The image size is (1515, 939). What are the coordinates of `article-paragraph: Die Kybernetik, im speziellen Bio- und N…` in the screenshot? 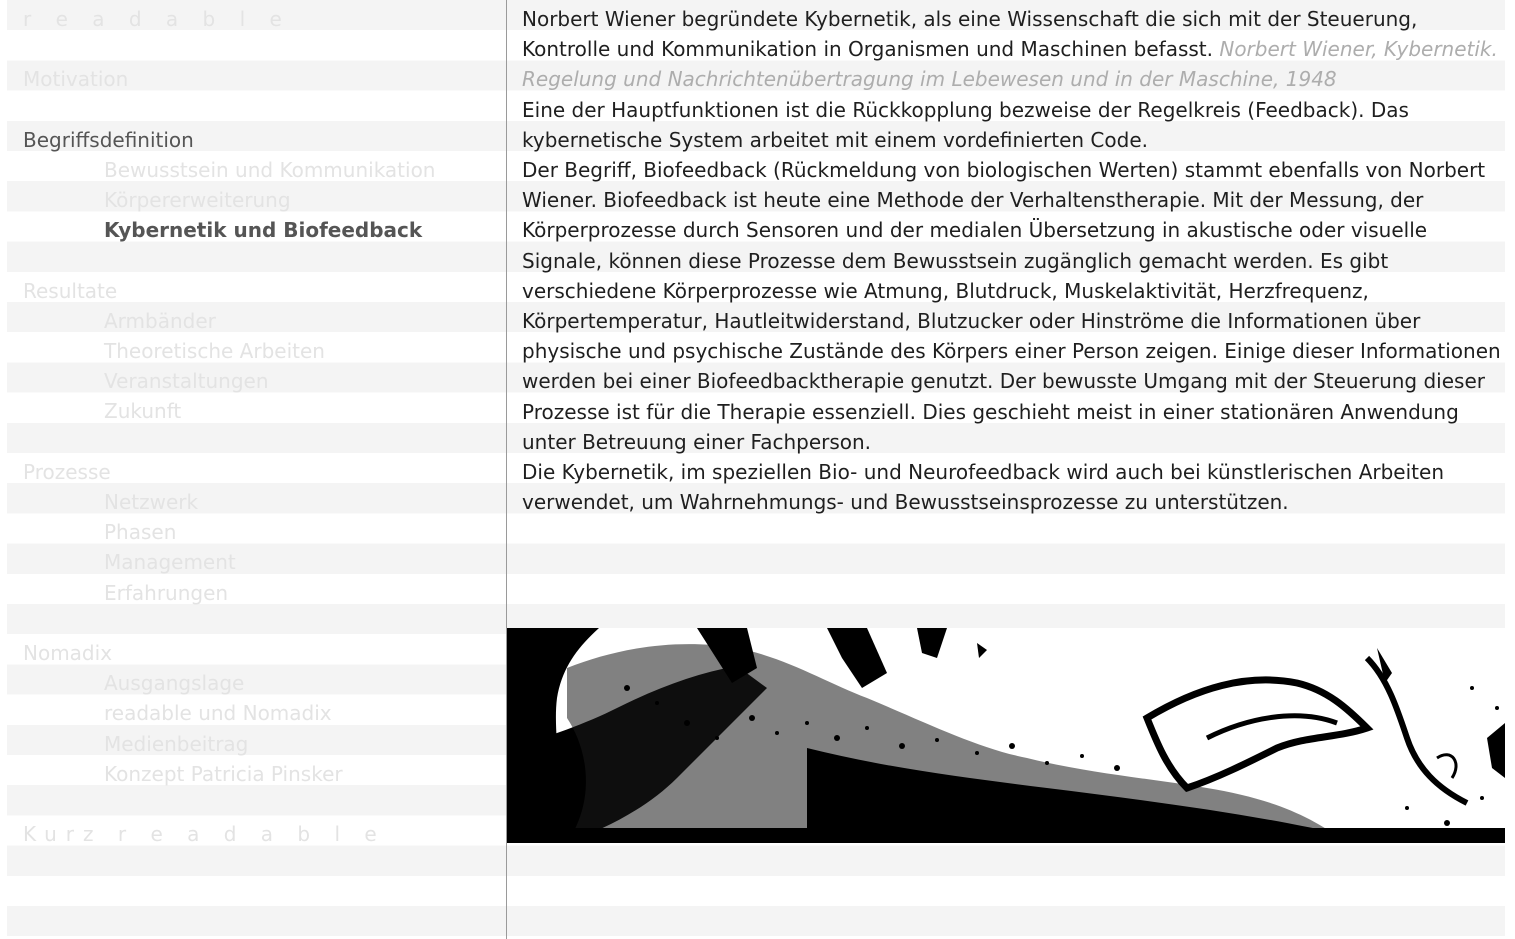 It's located at (983, 487).